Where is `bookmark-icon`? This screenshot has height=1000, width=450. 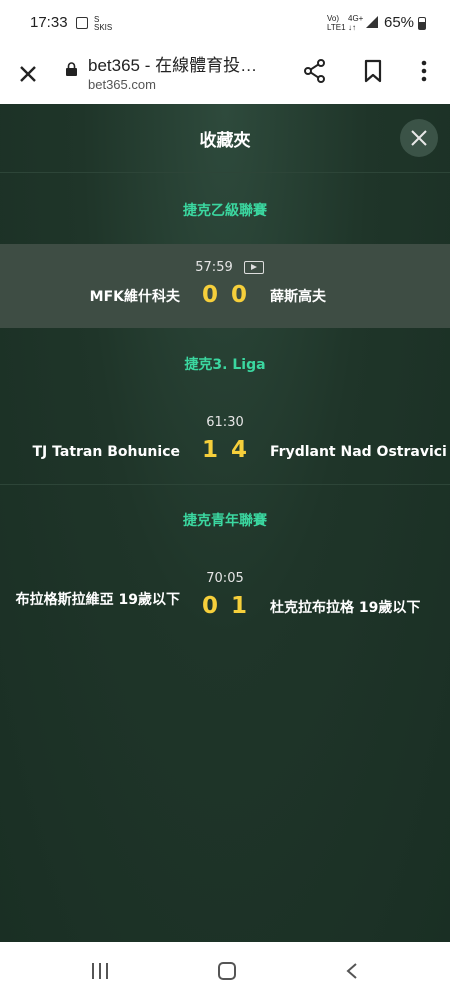 bookmark-icon is located at coordinates (373, 71).